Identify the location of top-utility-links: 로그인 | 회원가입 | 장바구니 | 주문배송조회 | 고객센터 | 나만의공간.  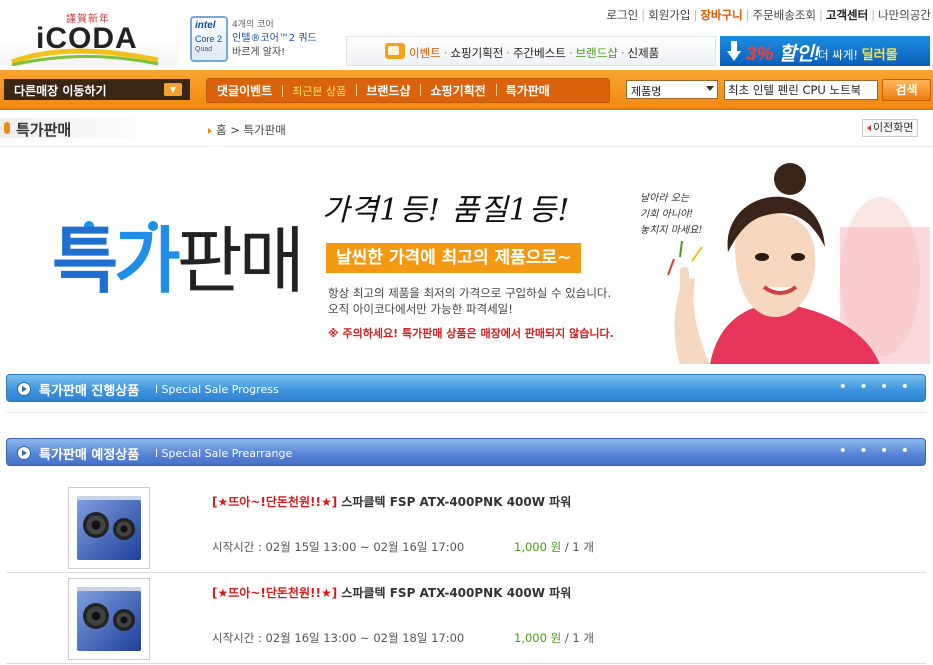
(769, 15).